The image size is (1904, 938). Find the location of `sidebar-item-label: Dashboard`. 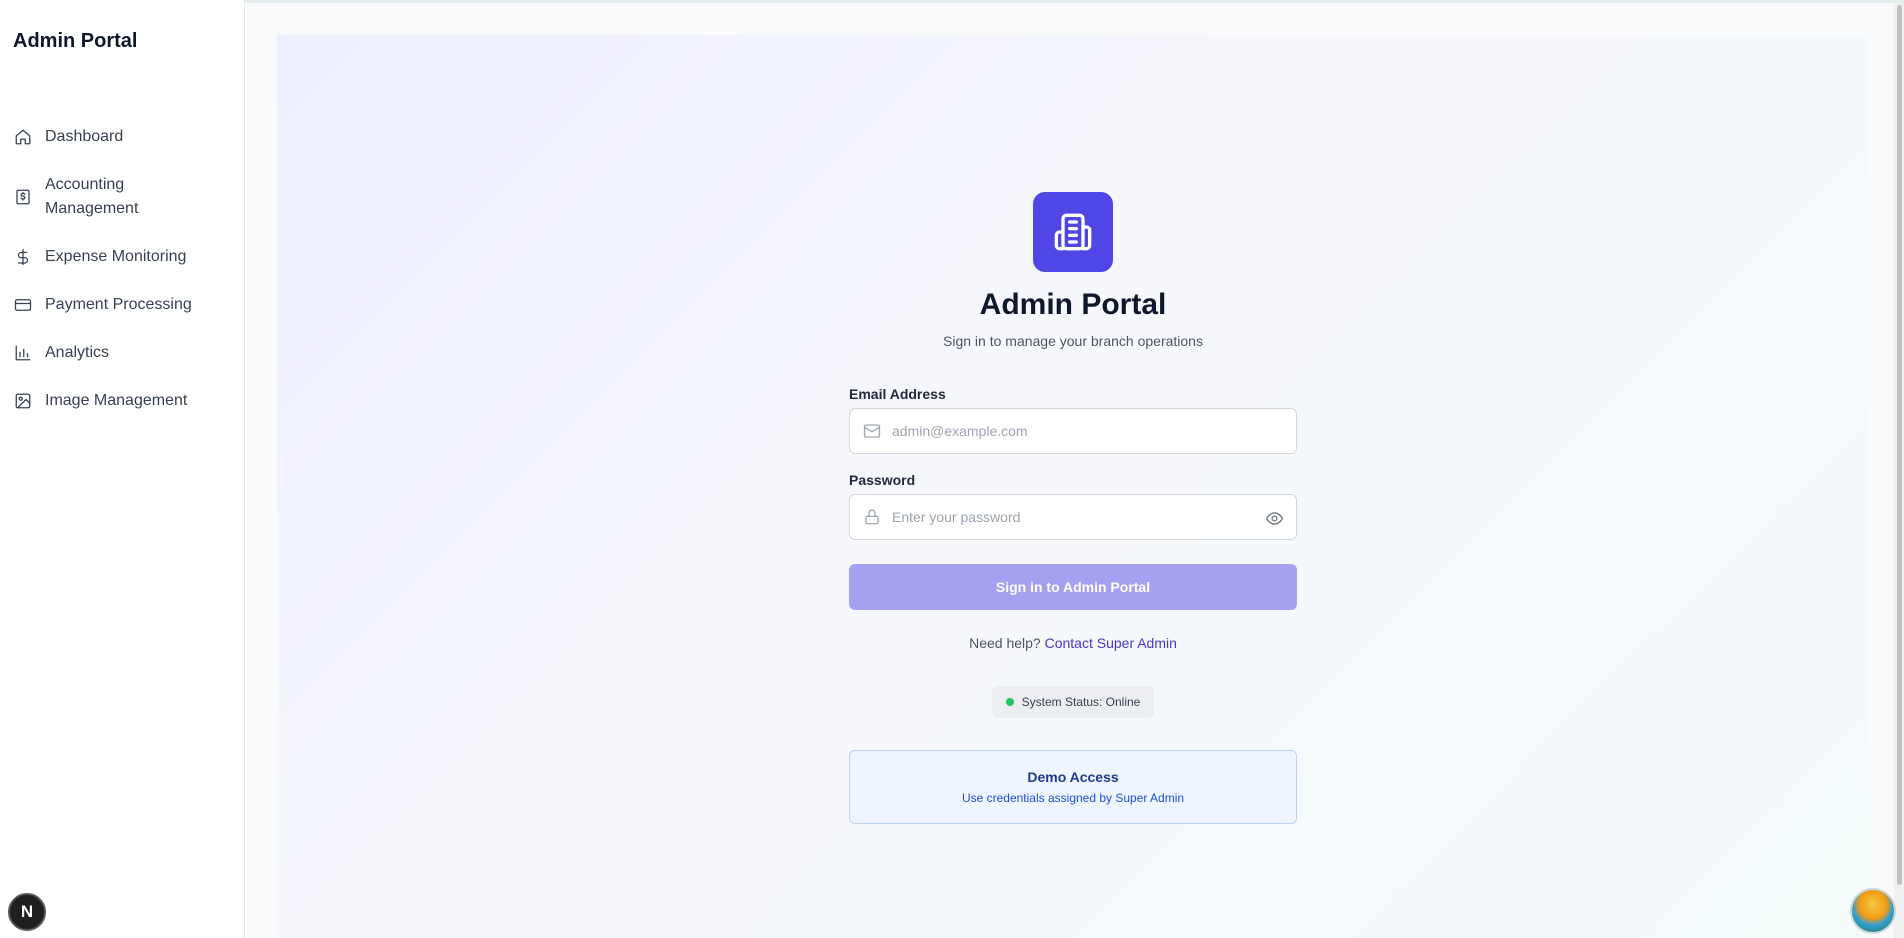

sidebar-item-label: Dashboard is located at coordinates (84, 136).